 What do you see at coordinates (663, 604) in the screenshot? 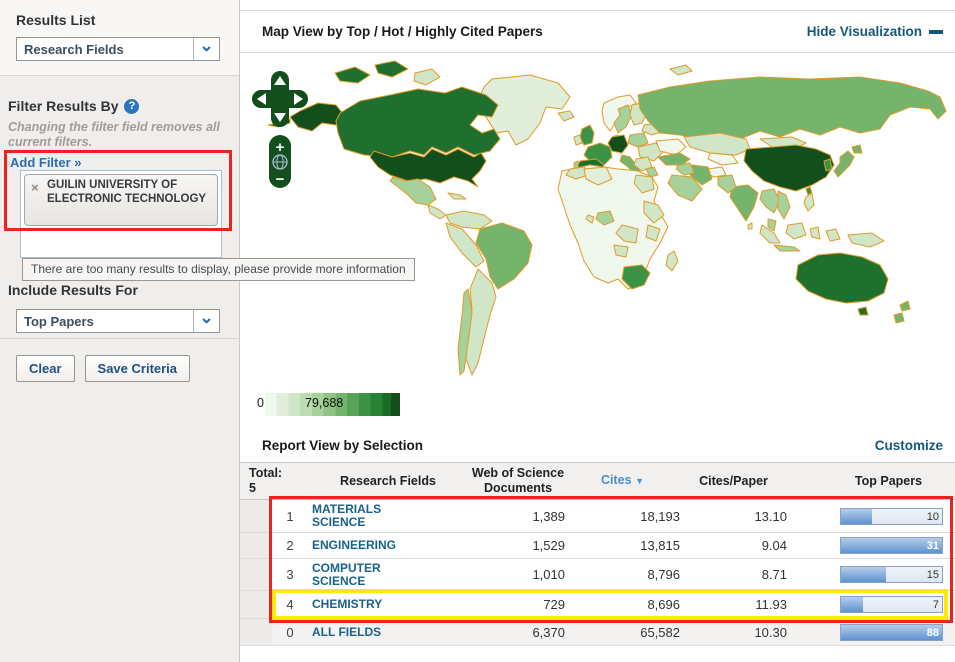
I see `cites-value: 8,696` at bounding box center [663, 604].